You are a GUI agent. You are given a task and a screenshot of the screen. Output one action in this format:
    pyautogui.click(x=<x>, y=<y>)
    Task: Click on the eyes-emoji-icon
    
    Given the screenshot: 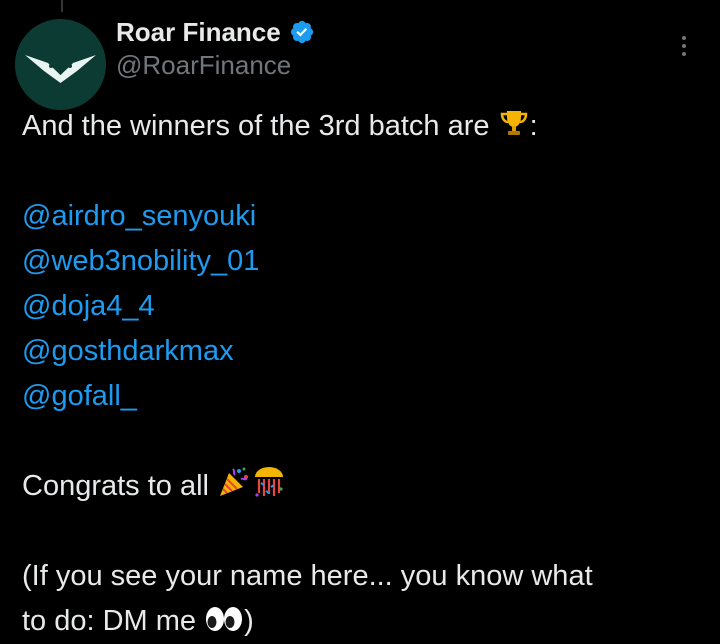 What is the action you would take?
    pyautogui.click(x=224, y=619)
    